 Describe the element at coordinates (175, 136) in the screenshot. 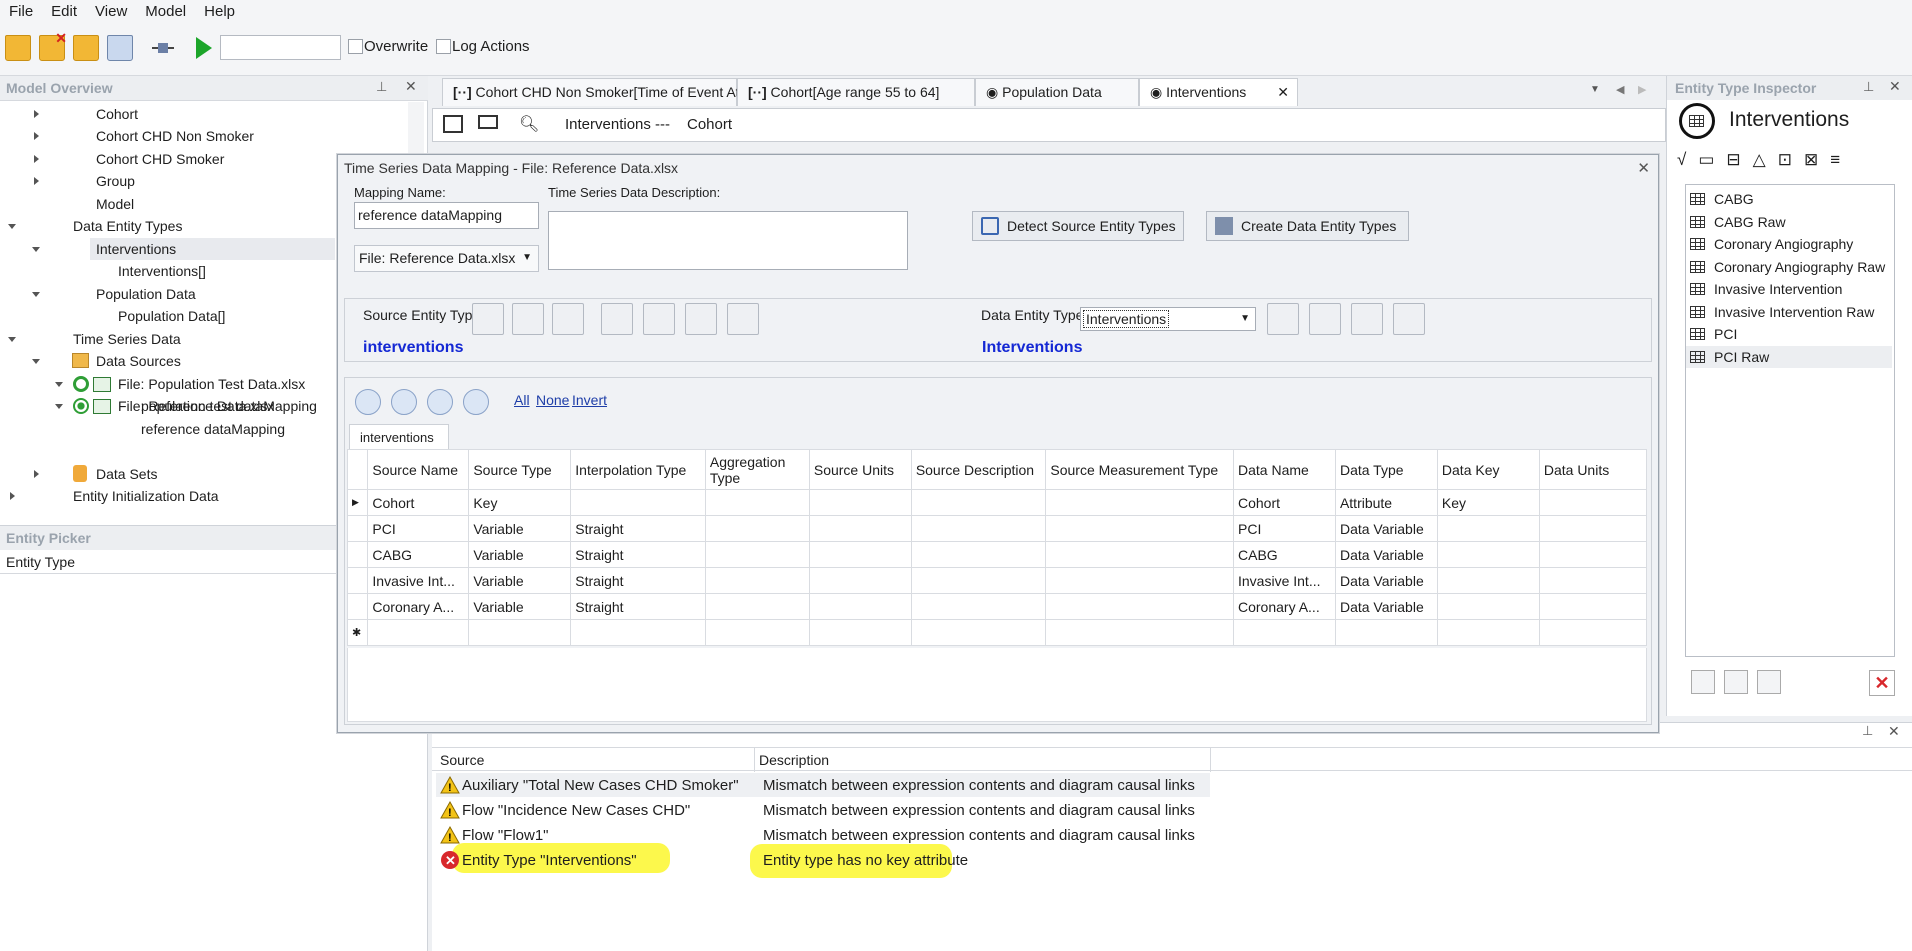

I see `tree-item: Cohort CHD Non Smoker` at that location.